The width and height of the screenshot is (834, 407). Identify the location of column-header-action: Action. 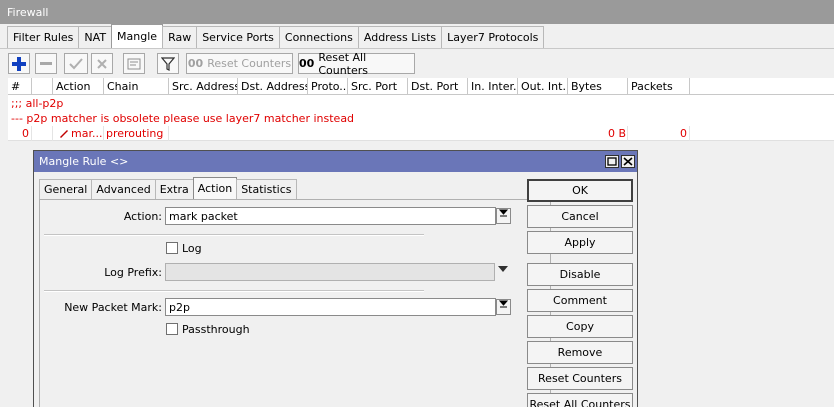
(78, 86).